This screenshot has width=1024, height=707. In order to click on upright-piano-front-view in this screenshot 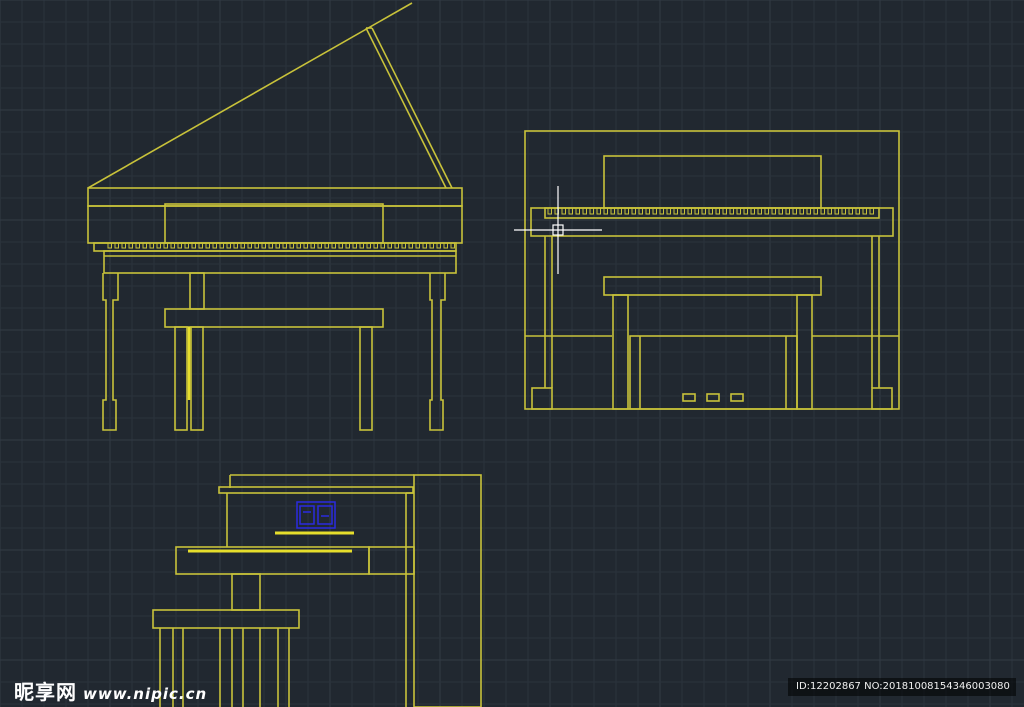, I will do `click(712, 270)`.